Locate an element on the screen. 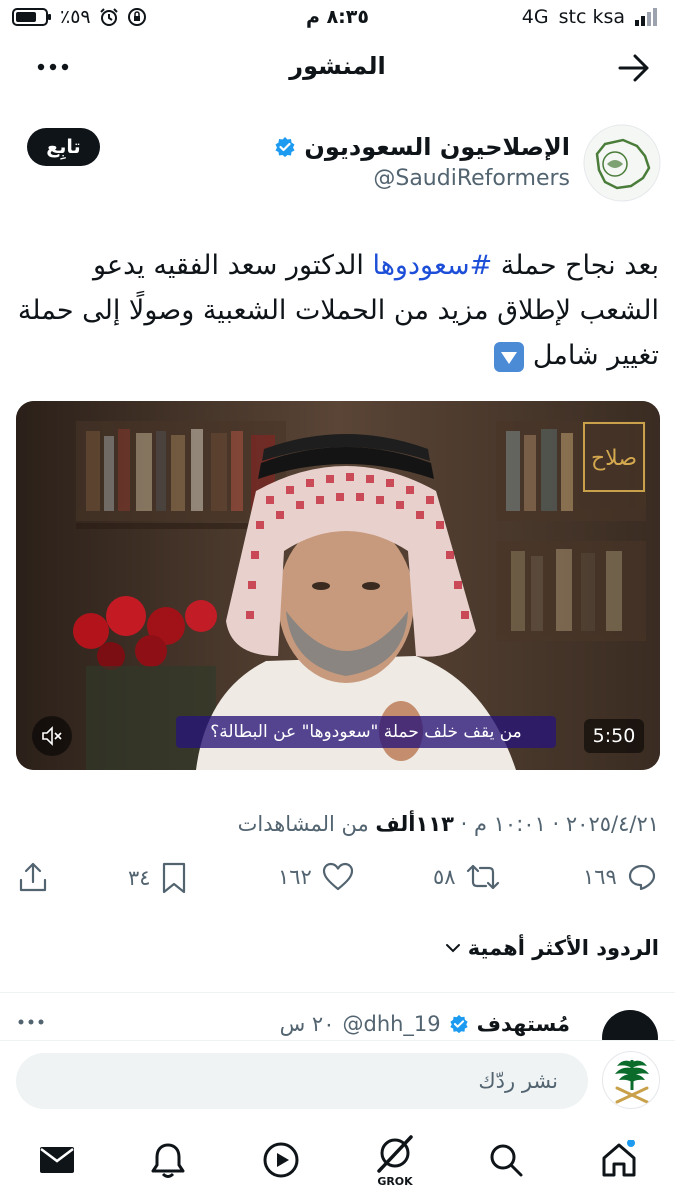 The height and width of the screenshot is (1200, 675). reply-time: ٢٠ س is located at coordinates (307, 1024).